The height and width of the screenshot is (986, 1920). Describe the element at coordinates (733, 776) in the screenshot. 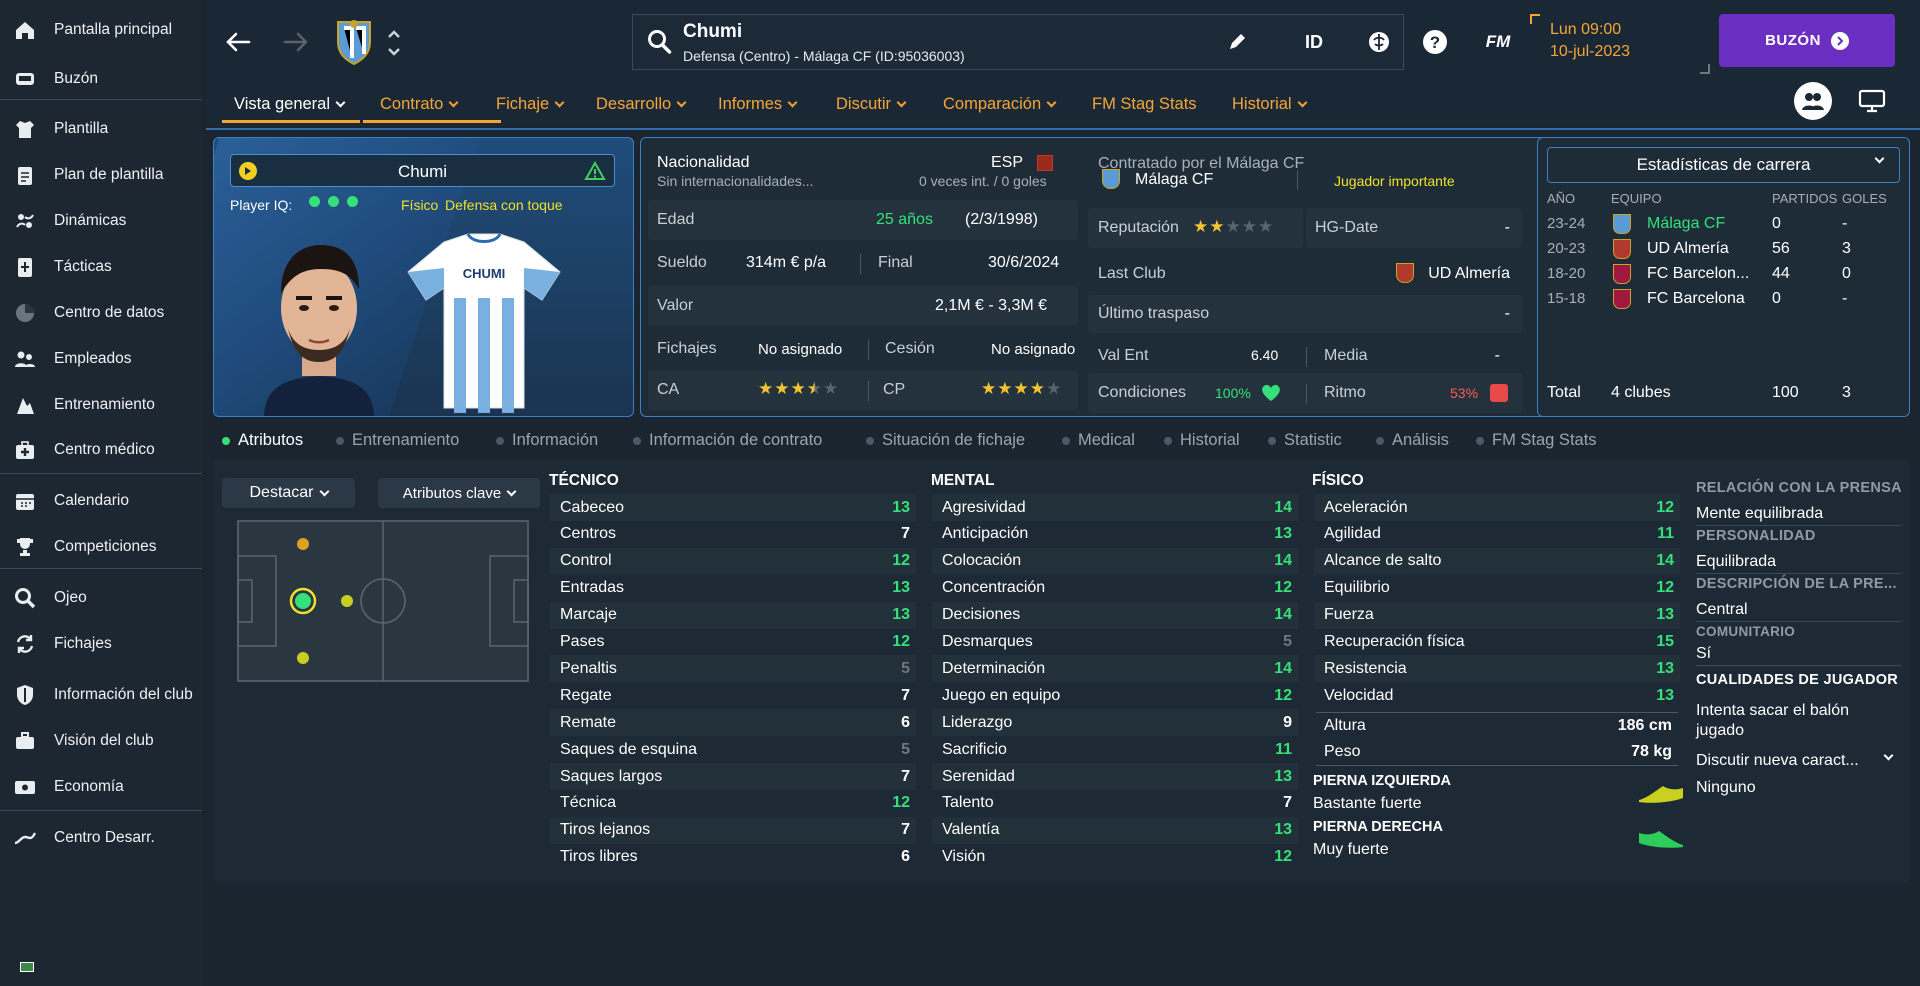

I see `attribute-row: Saques largos 7` at that location.